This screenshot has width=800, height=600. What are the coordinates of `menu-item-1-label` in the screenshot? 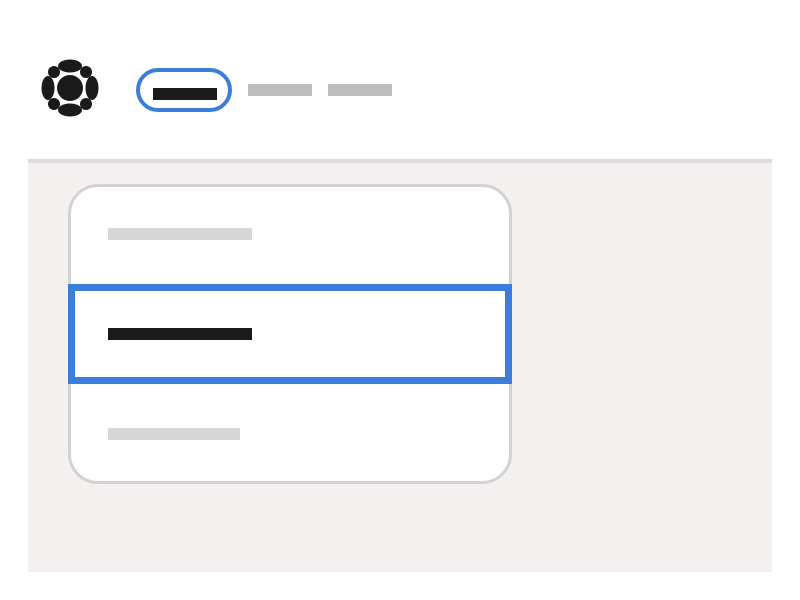 It's located at (180, 234).